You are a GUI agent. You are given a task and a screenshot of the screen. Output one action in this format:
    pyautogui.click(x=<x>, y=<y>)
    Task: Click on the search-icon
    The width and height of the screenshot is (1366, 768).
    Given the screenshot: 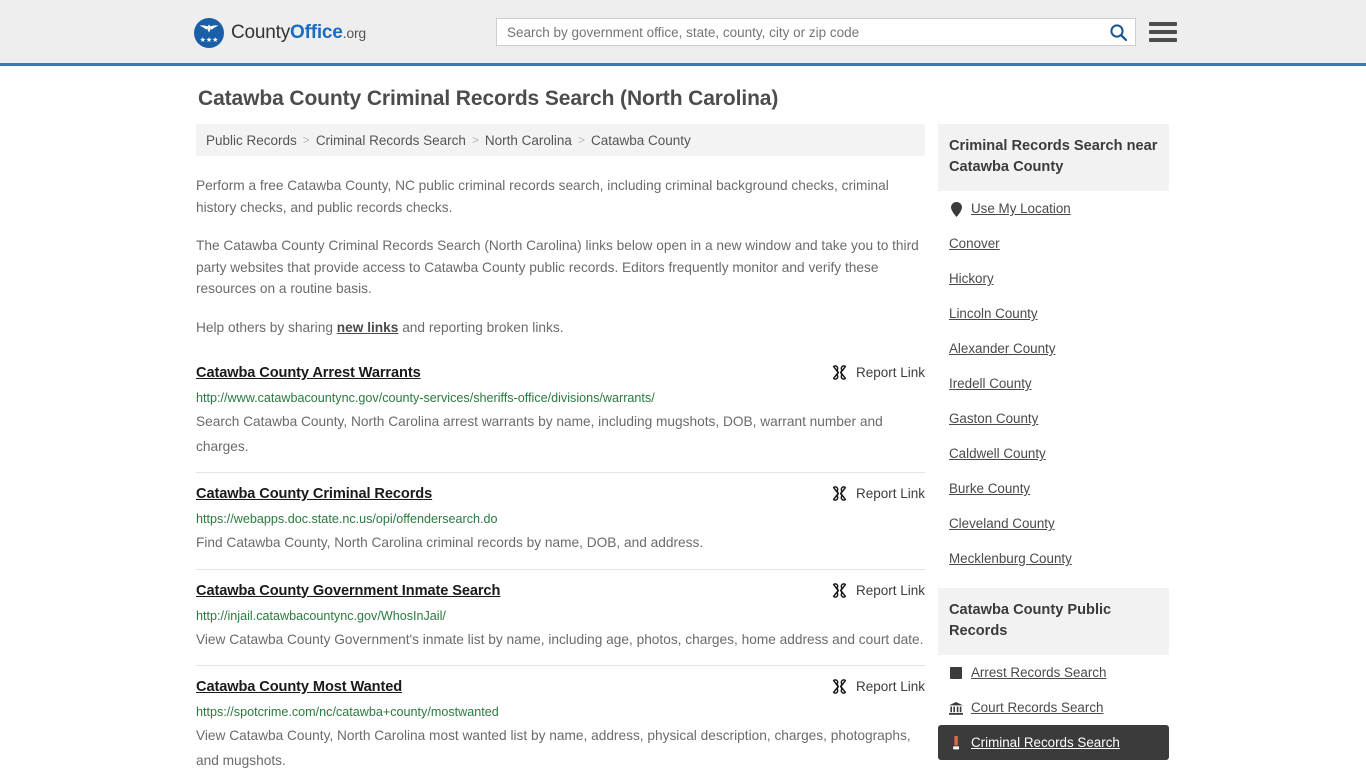 What is the action you would take?
    pyautogui.click(x=1118, y=32)
    